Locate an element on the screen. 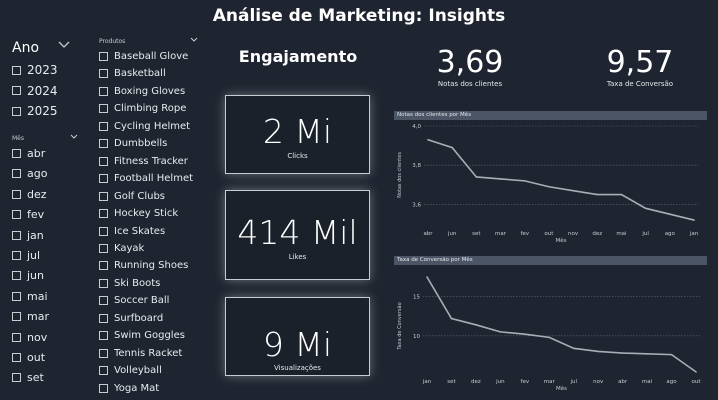 Image resolution: width=718 pixels, height=400 pixels. ano-item: 2023 is located at coordinates (35, 70).